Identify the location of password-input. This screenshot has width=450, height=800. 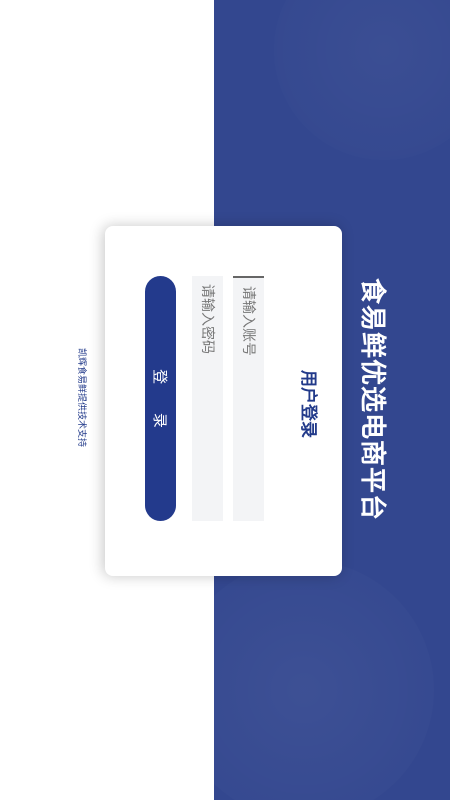
(207, 398).